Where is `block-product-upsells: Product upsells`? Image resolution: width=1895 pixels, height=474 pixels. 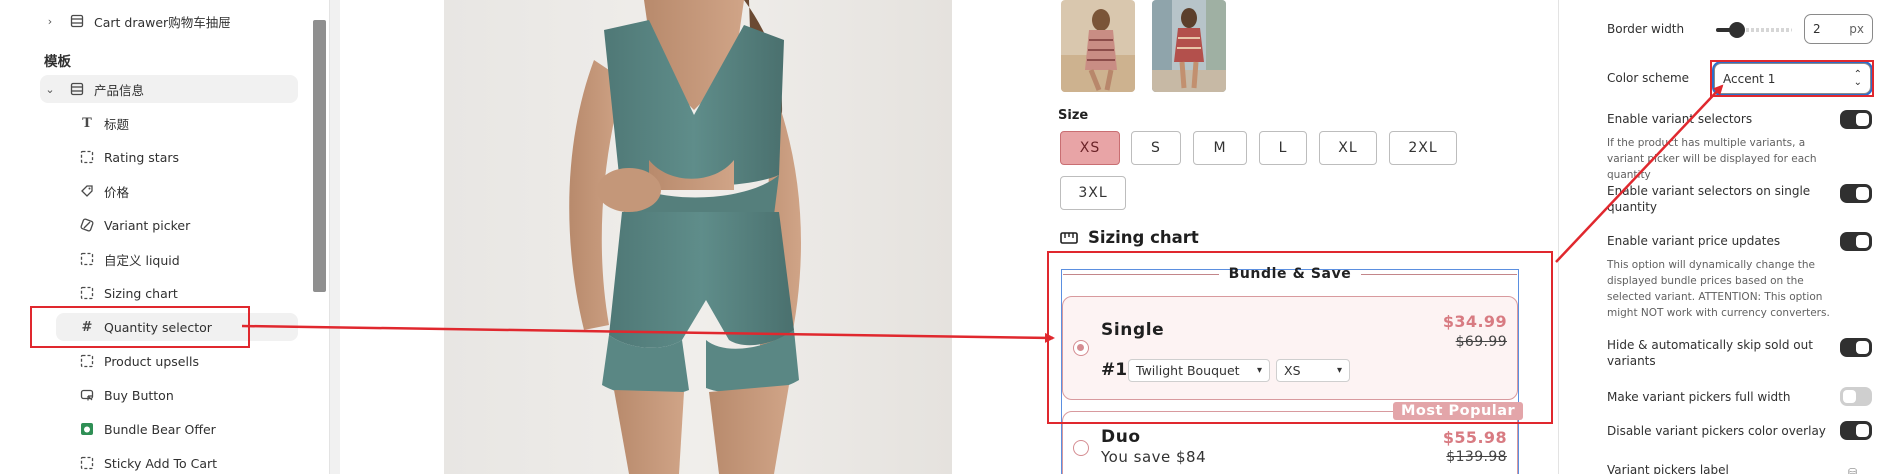
block-product-upsells: Product upsells is located at coordinates (138, 361).